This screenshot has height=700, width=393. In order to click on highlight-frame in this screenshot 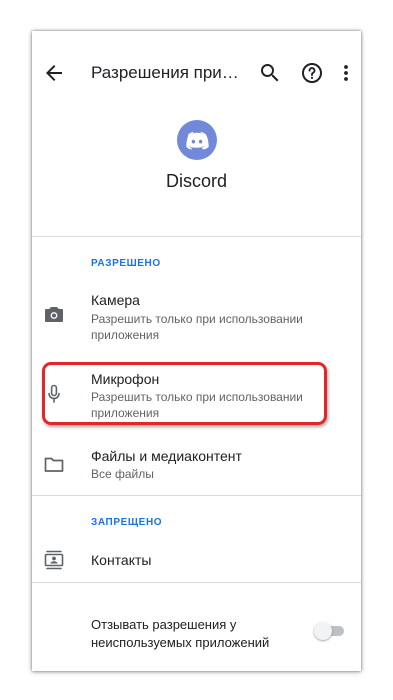, I will do `click(184, 393)`.